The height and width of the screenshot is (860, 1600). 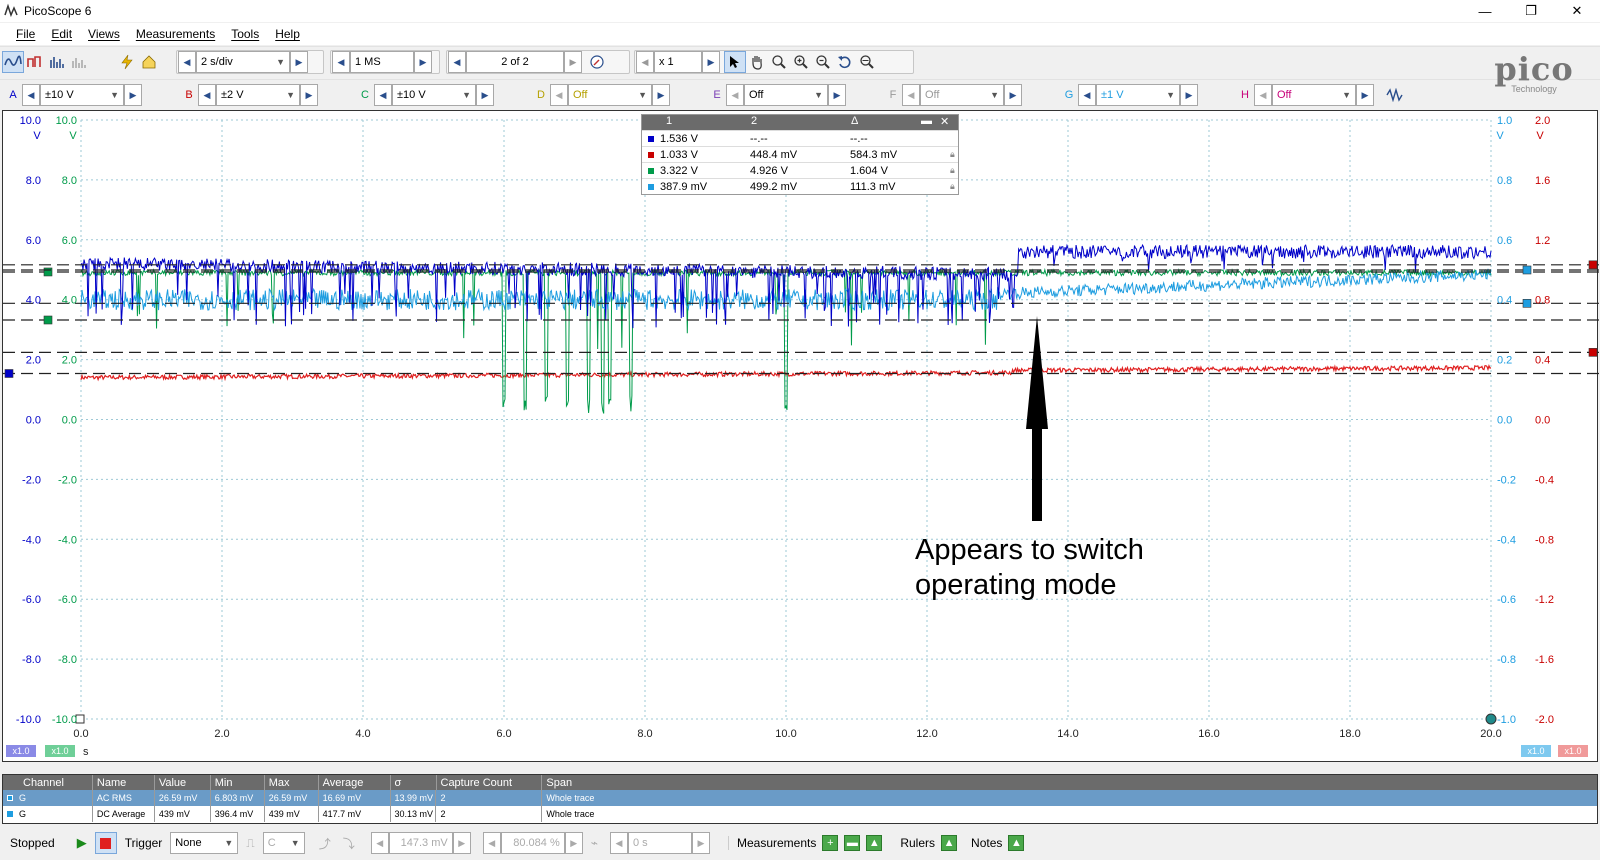 I want to click on auto-setup-icon, so click(x=127, y=62).